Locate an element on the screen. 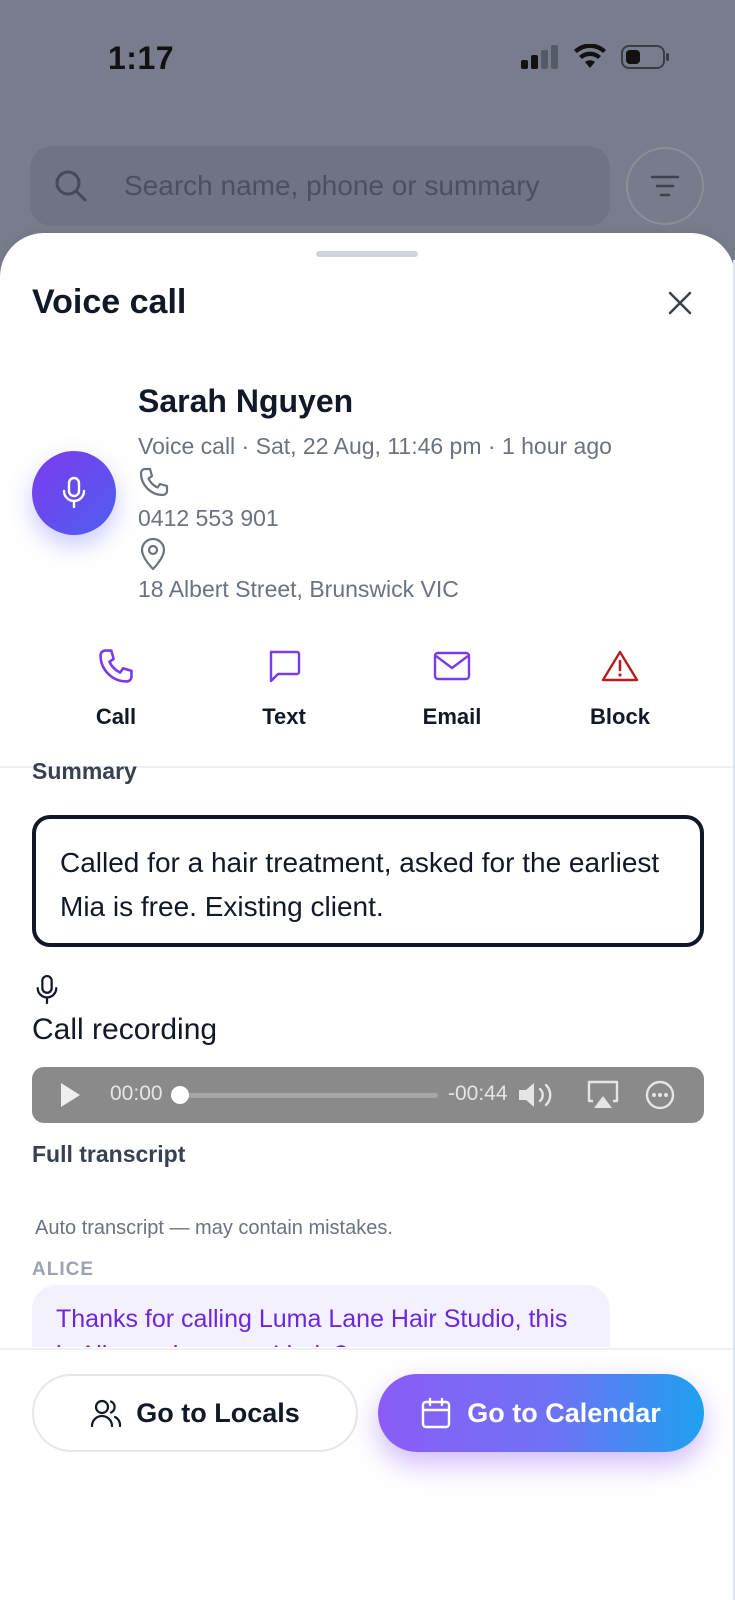 This screenshot has height=1600, width=735. audio-player: 00:00 -00:44 is located at coordinates (368, 1095).